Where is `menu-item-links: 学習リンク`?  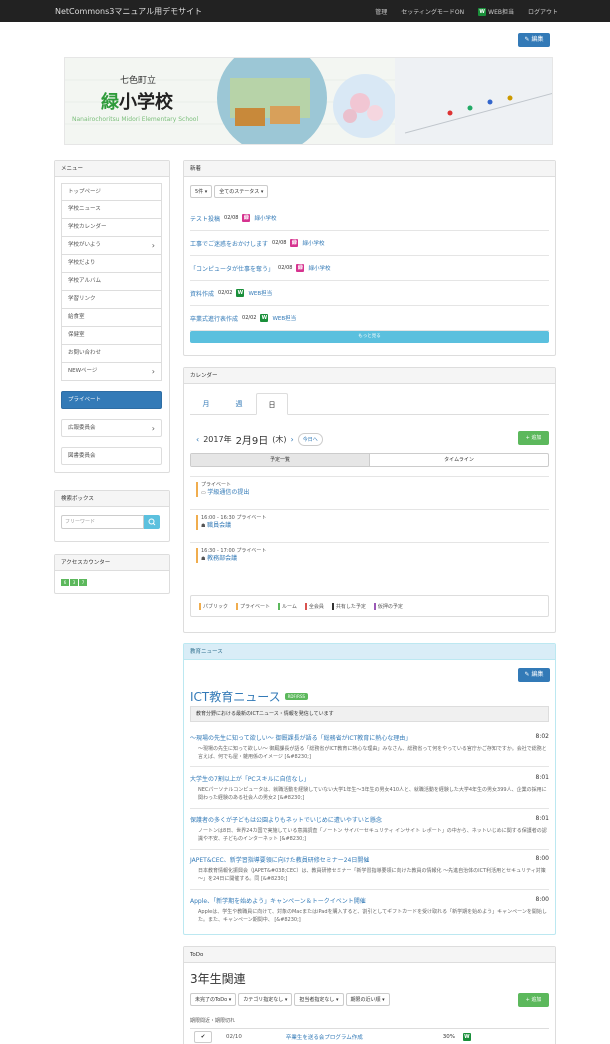 menu-item-links: 学習リンク is located at coordinates (111, 300).